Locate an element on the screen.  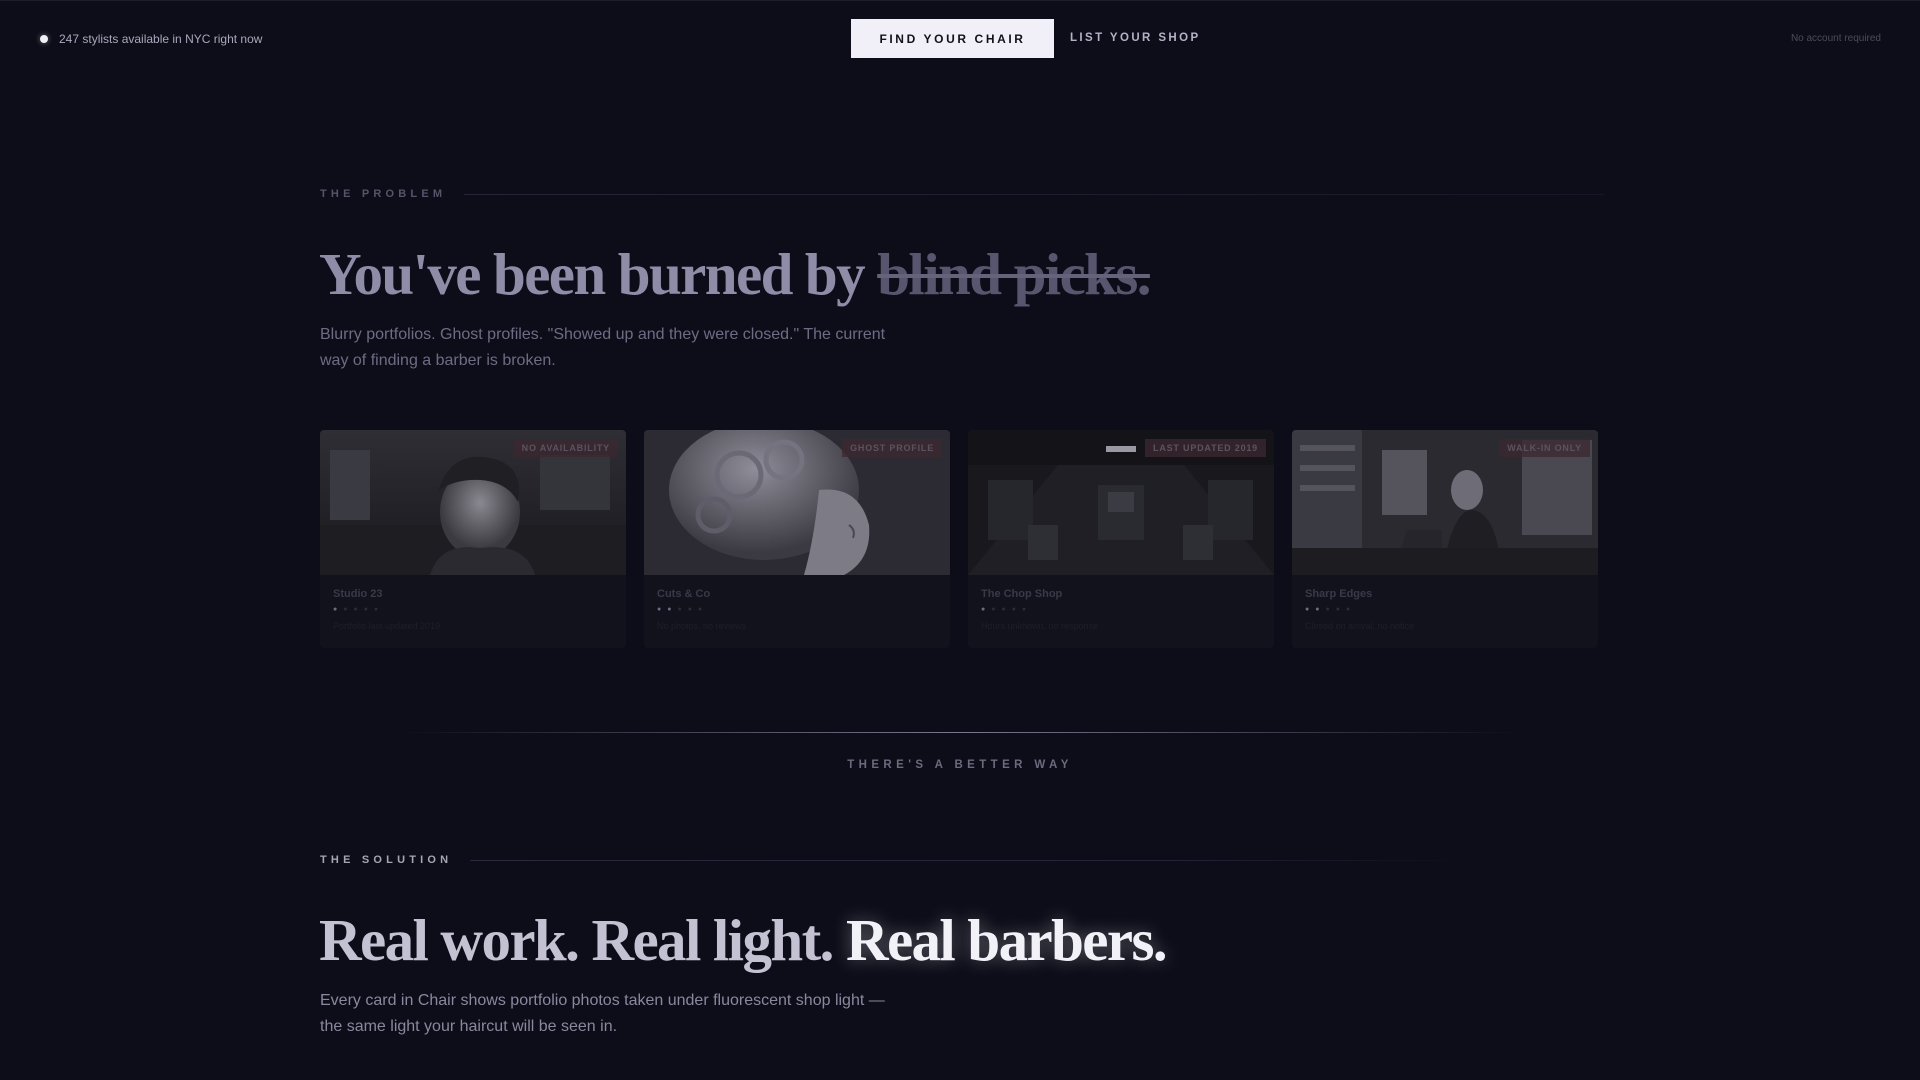
section-divider is located at coordinates (960, 732).